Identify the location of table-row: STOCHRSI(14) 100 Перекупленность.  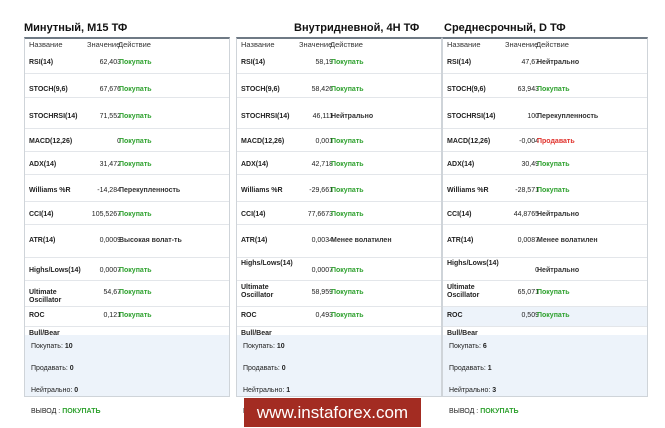
(545, 113).